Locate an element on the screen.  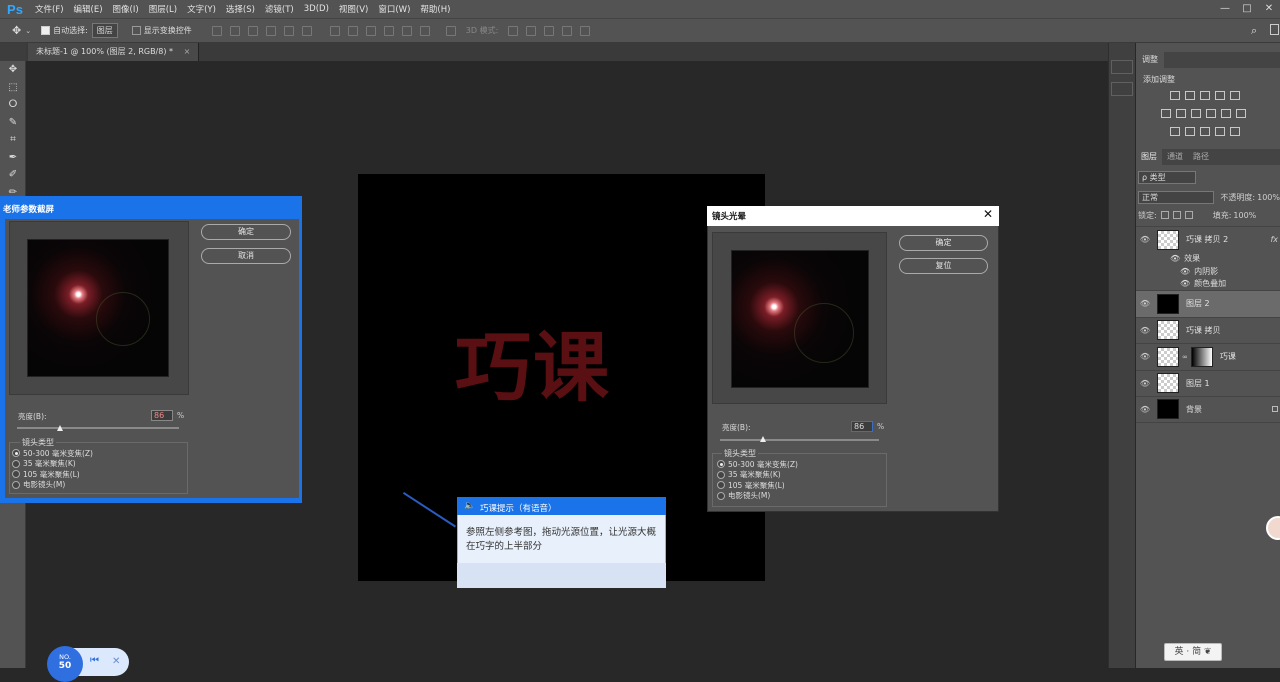
minimize-button: — is located at coordinates (1225, 9).